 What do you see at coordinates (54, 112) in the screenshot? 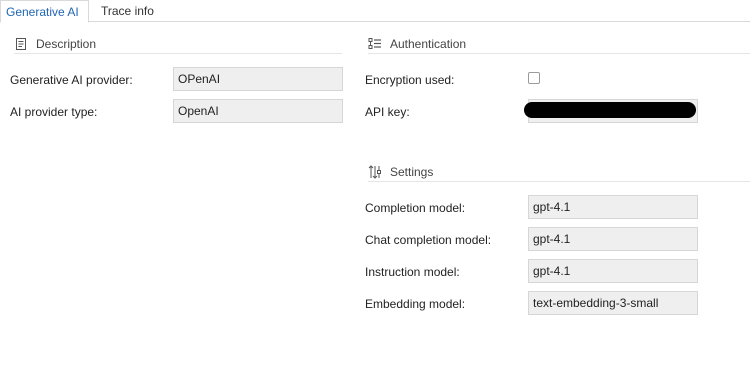
I see `provider-type-label: AI provider type:` at bounding box center [54, 112].